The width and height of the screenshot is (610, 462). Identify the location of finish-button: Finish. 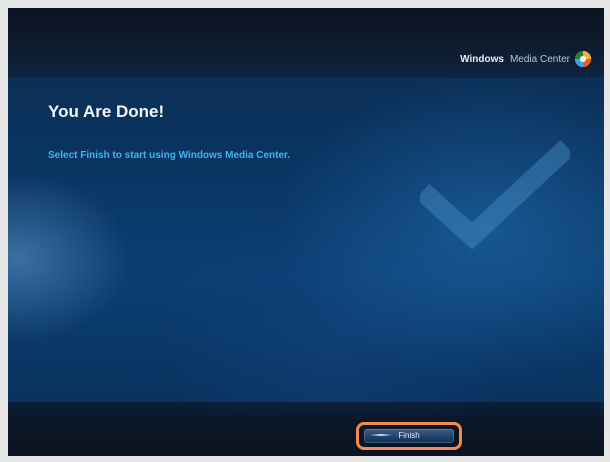
(409, 436).